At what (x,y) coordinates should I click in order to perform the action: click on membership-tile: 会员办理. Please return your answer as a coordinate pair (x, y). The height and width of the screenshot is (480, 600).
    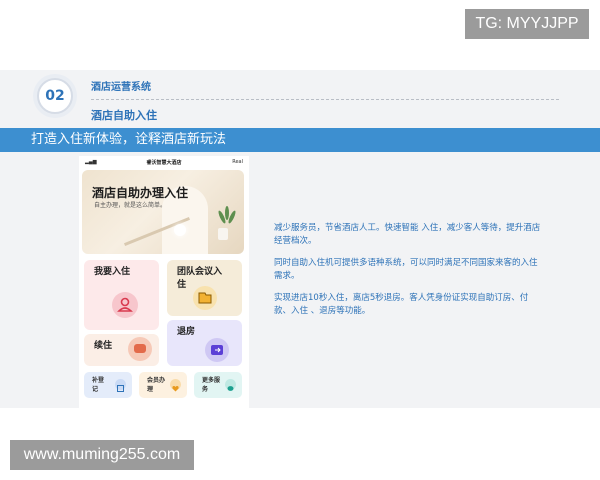
    Looking at the image, I should click on (163, 385).